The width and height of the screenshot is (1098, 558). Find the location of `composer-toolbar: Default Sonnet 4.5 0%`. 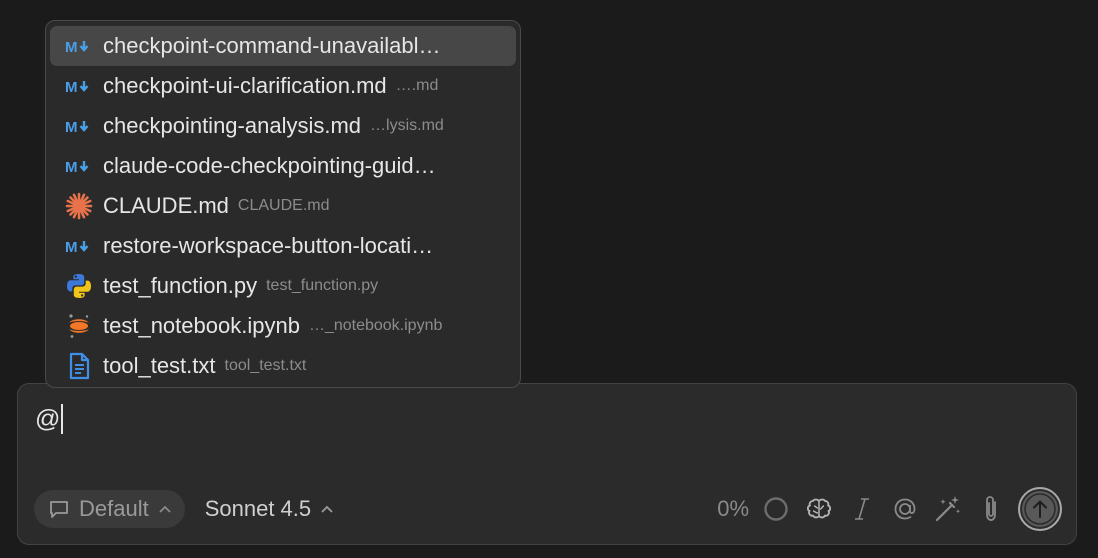

composer-toolbar: Default Sonnet 4.5 0% is located at coordinates (548, 509).